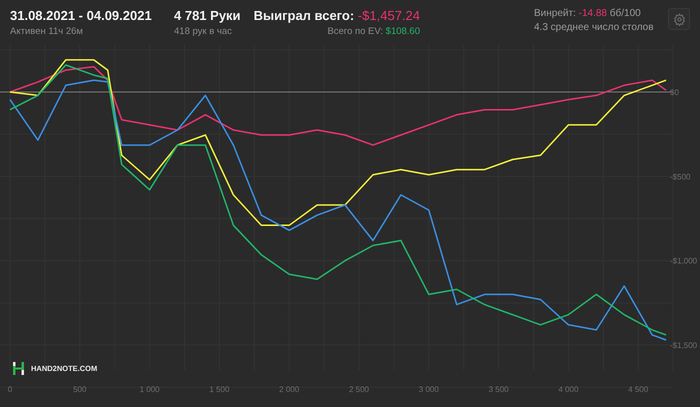  What do you see at coordinates (498, 389) in the screenshot?
I see `x-tick-label: 3 500` at bounding box center [498, 389].